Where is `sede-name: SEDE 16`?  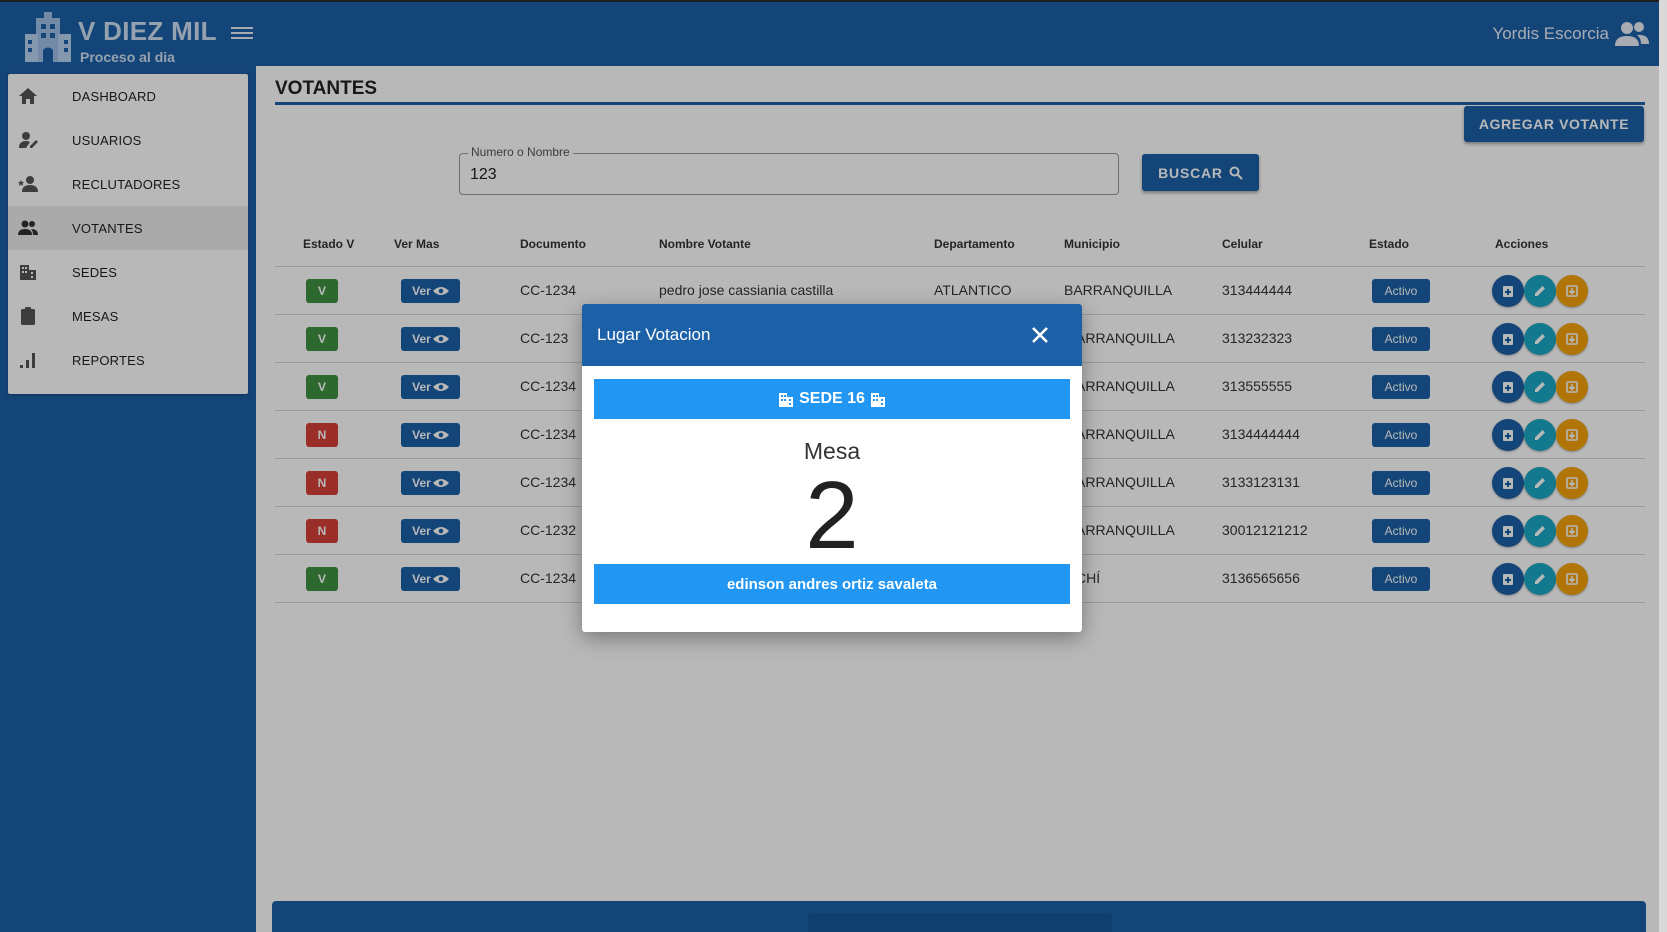
sede-name: SEDE 16 is located at coordinates (832, 398).